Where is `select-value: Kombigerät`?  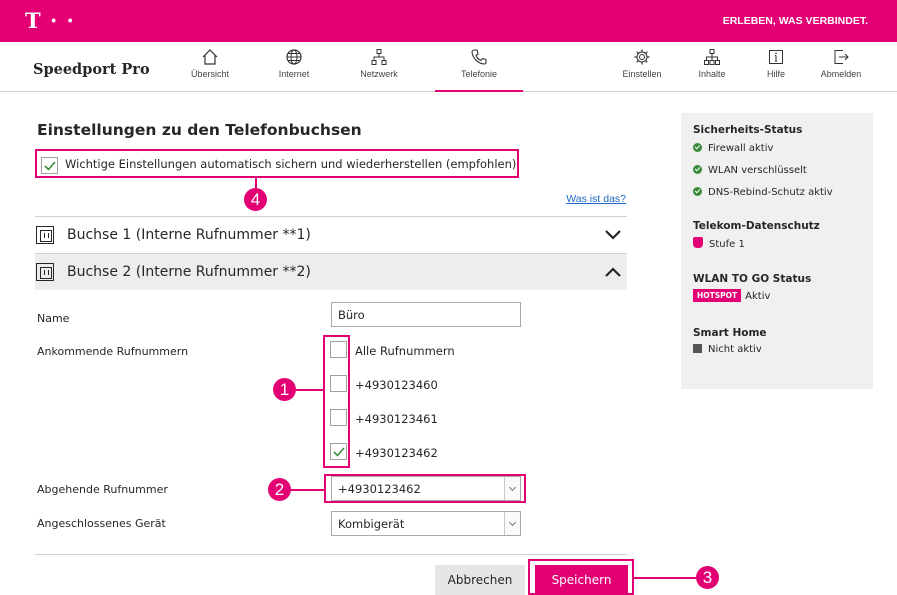 select-value: Kombigerät is located at coordinates (371, 524).